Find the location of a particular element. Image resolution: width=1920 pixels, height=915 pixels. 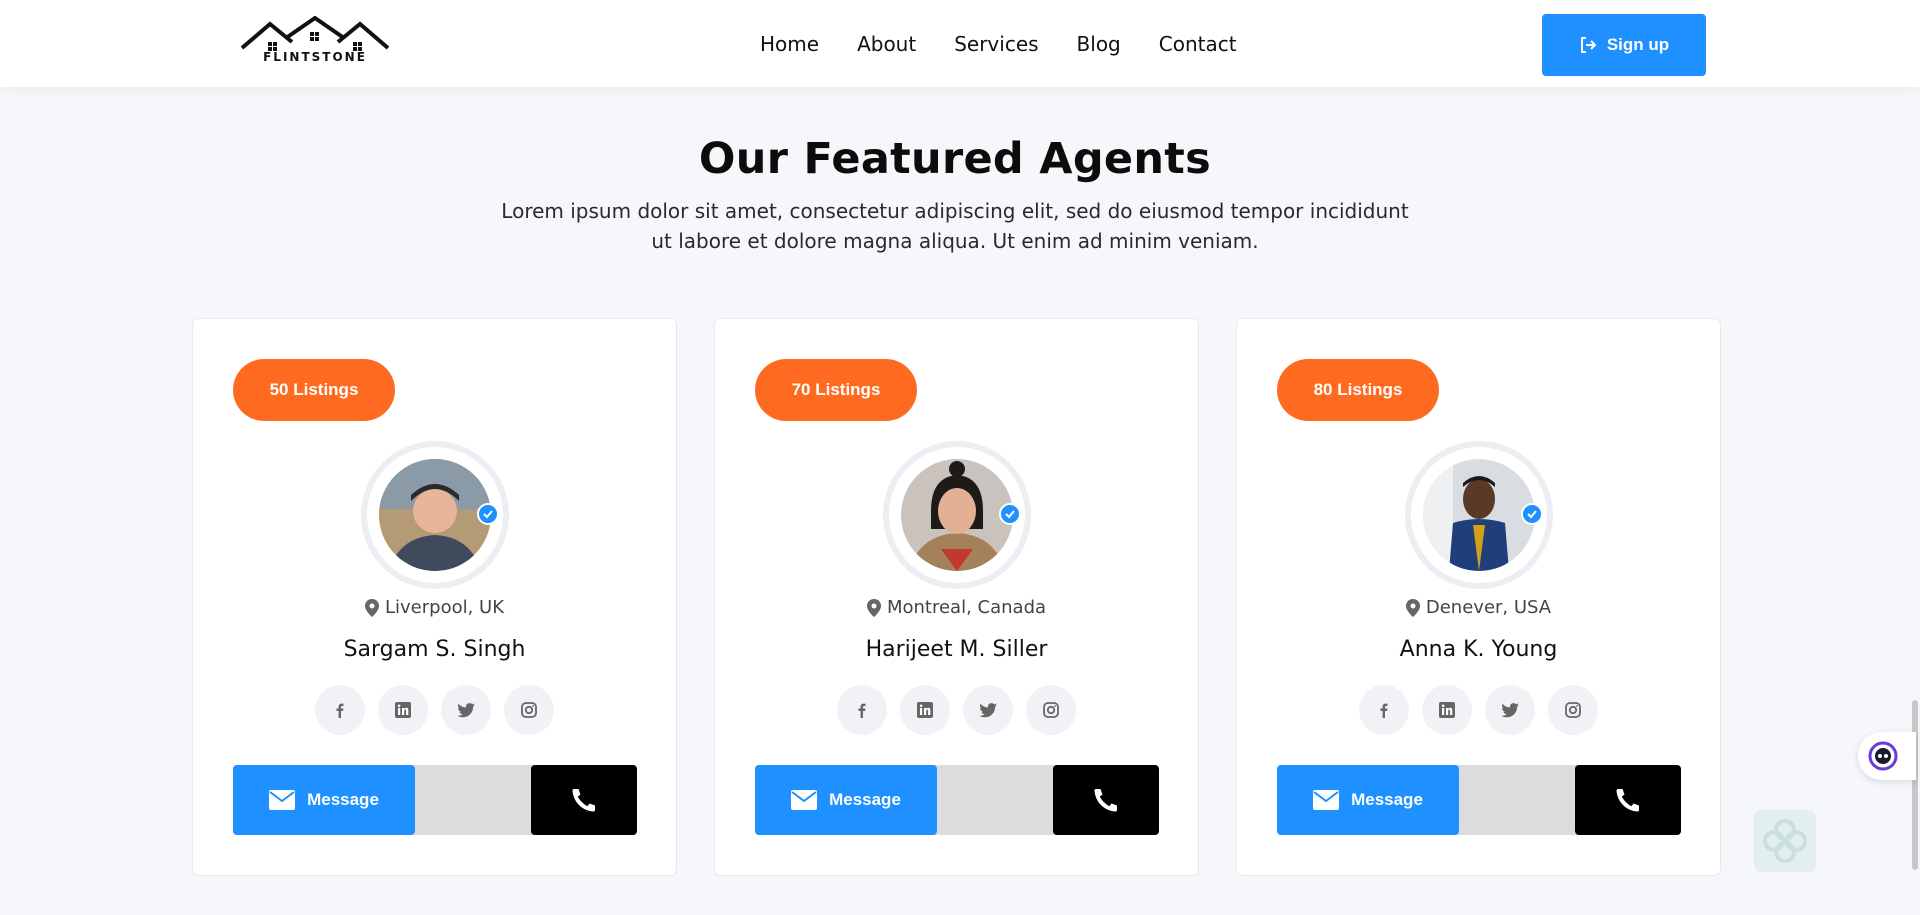

main-nav: Home About Services Blog Contact is located at coordinates (1017, 44).